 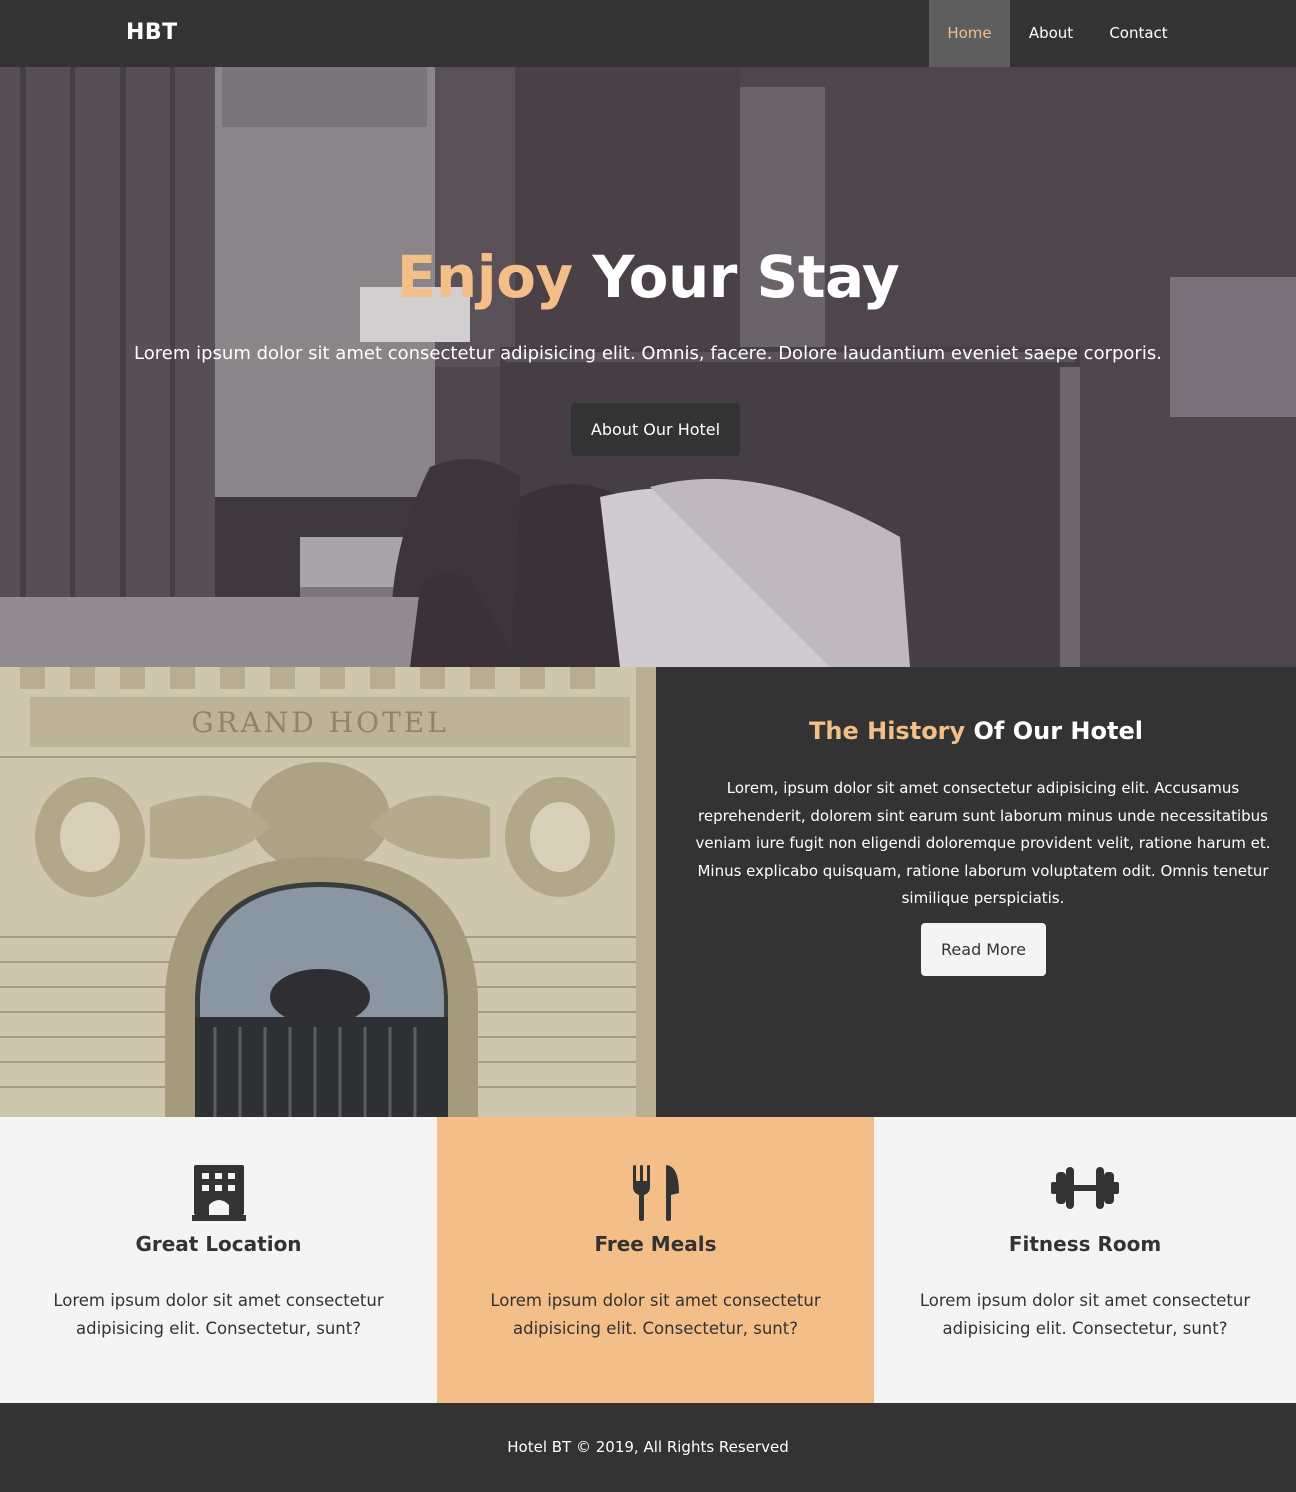 I want to click on grand-hotel-sign: GRAND HOTEL, so click(x=320, y=722).